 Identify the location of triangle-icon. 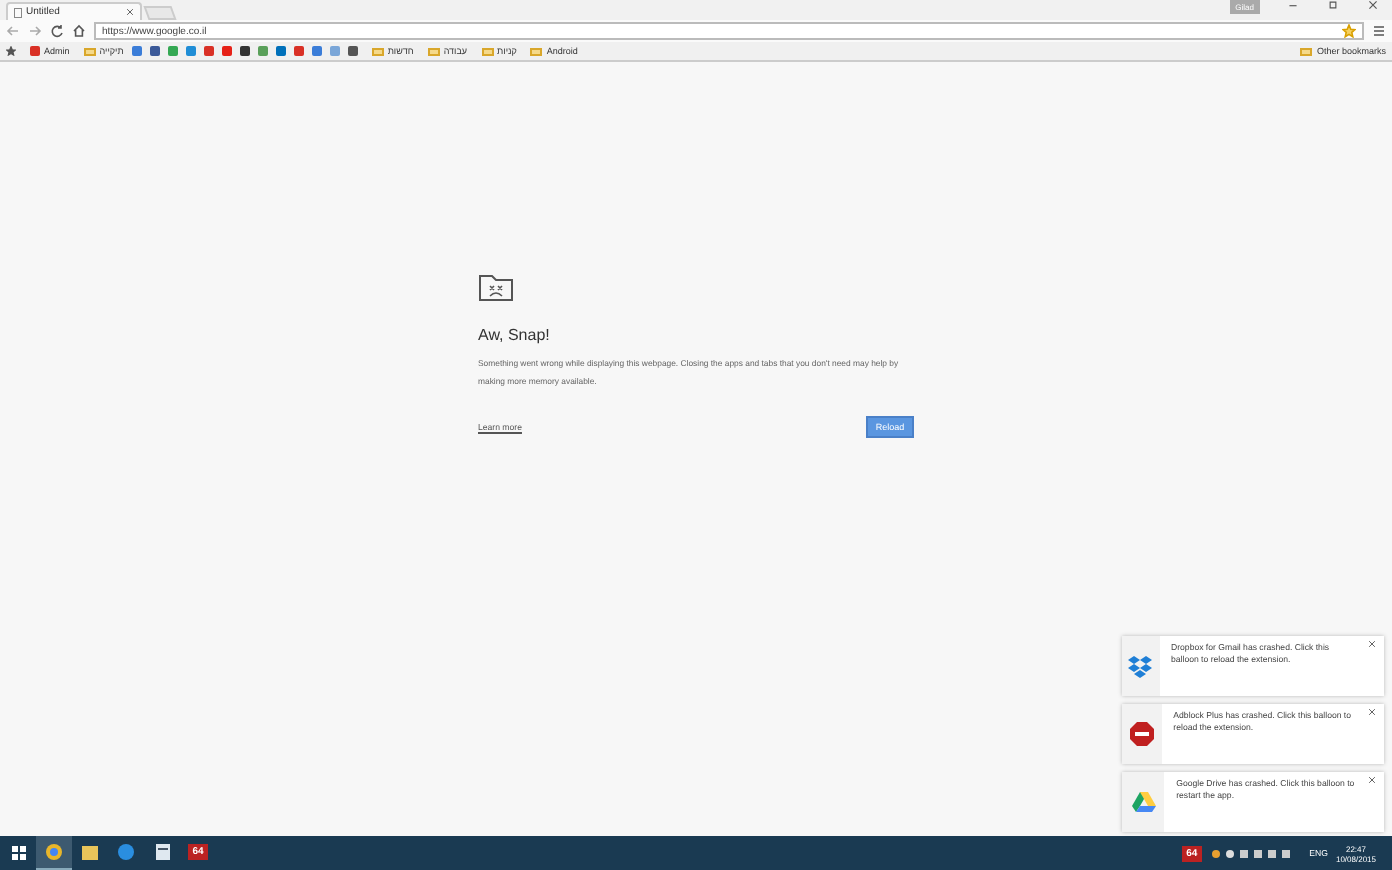
(1143, 802).